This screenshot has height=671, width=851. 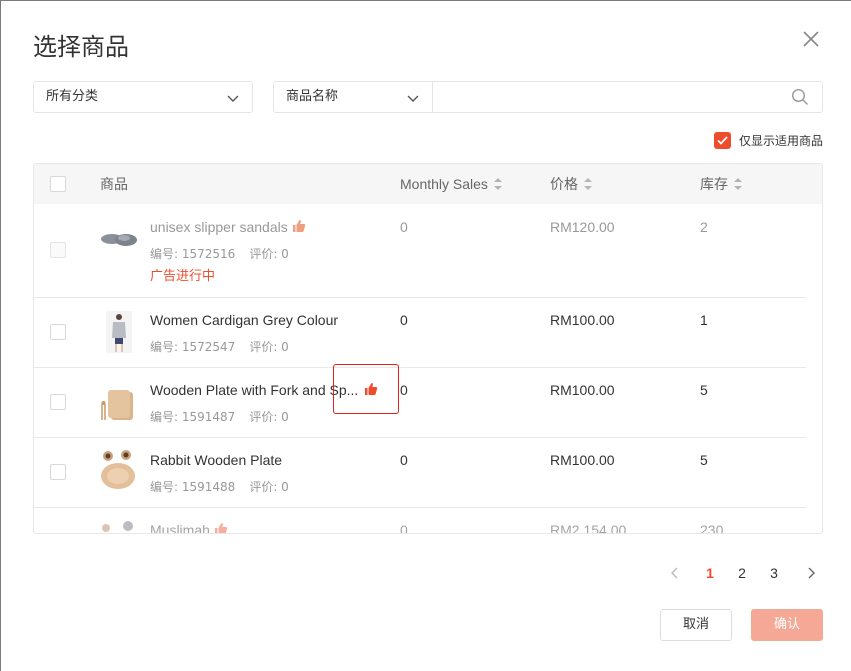 I want to click on check-icon, so click(x=722, y=140).